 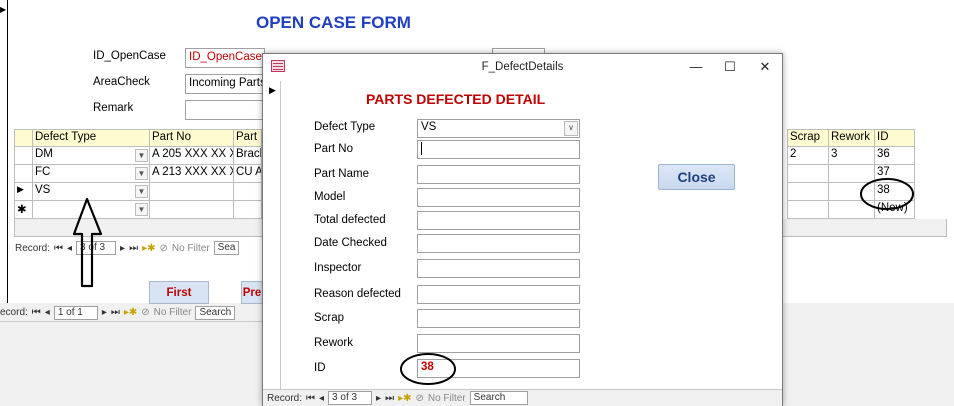 What do you see at coordinates (498, 128) in the screenshot?
I see `defect-type-select: VS ∨` at bounding box center [498, 128].